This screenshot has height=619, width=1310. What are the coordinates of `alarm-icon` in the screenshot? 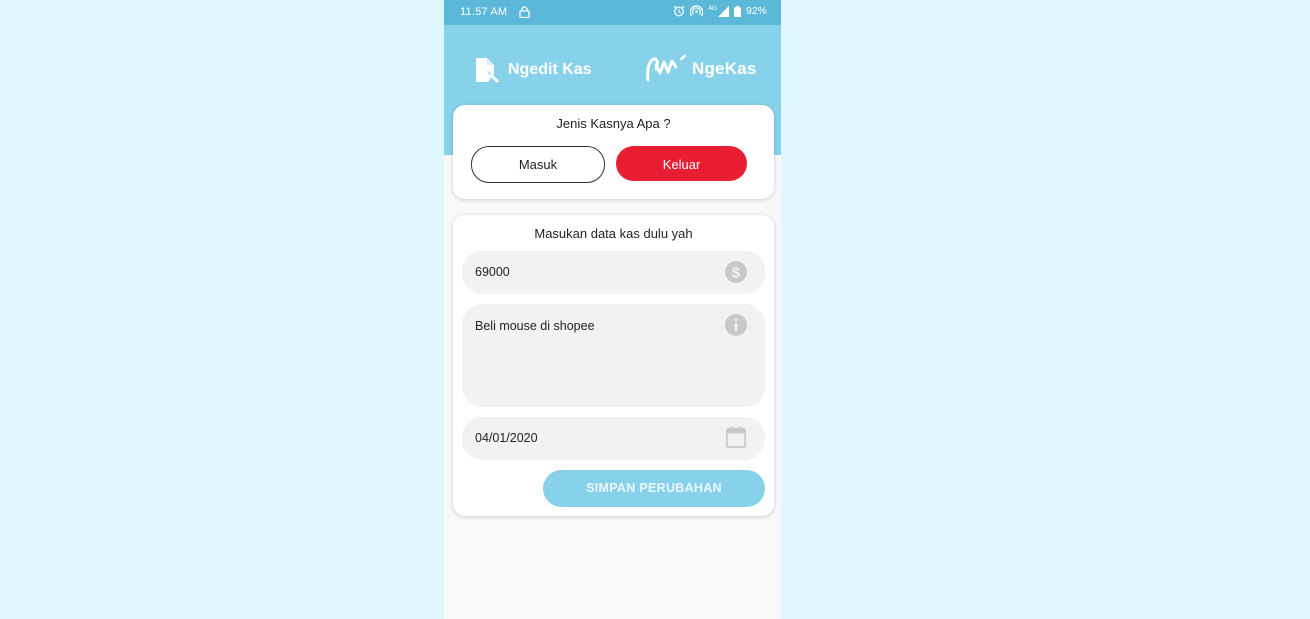 It's located at (679, 11).